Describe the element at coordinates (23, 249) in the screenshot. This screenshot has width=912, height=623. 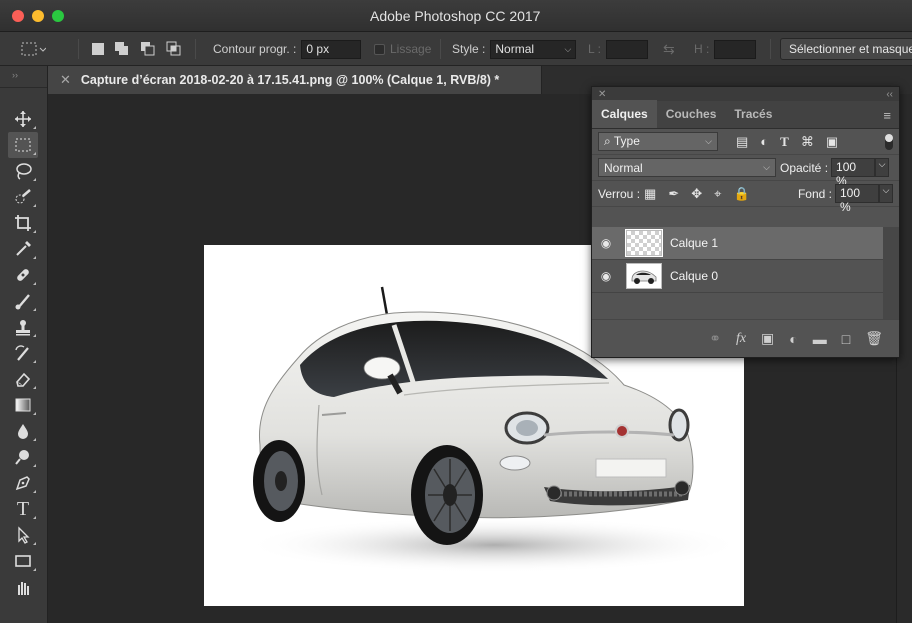
I see `eyedropper-icon` at that location.